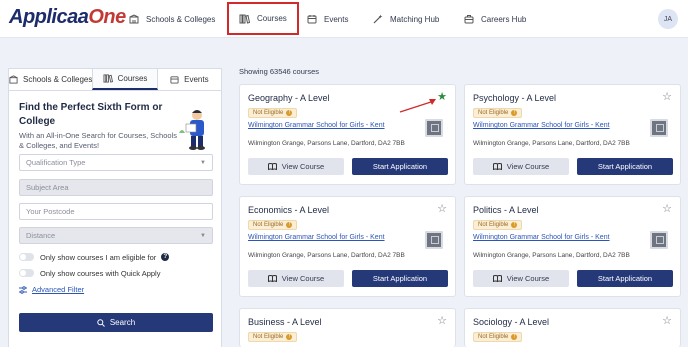 The width and height of the screenshot is (688, 347). I want to click on search-icon, so click(101, 322).